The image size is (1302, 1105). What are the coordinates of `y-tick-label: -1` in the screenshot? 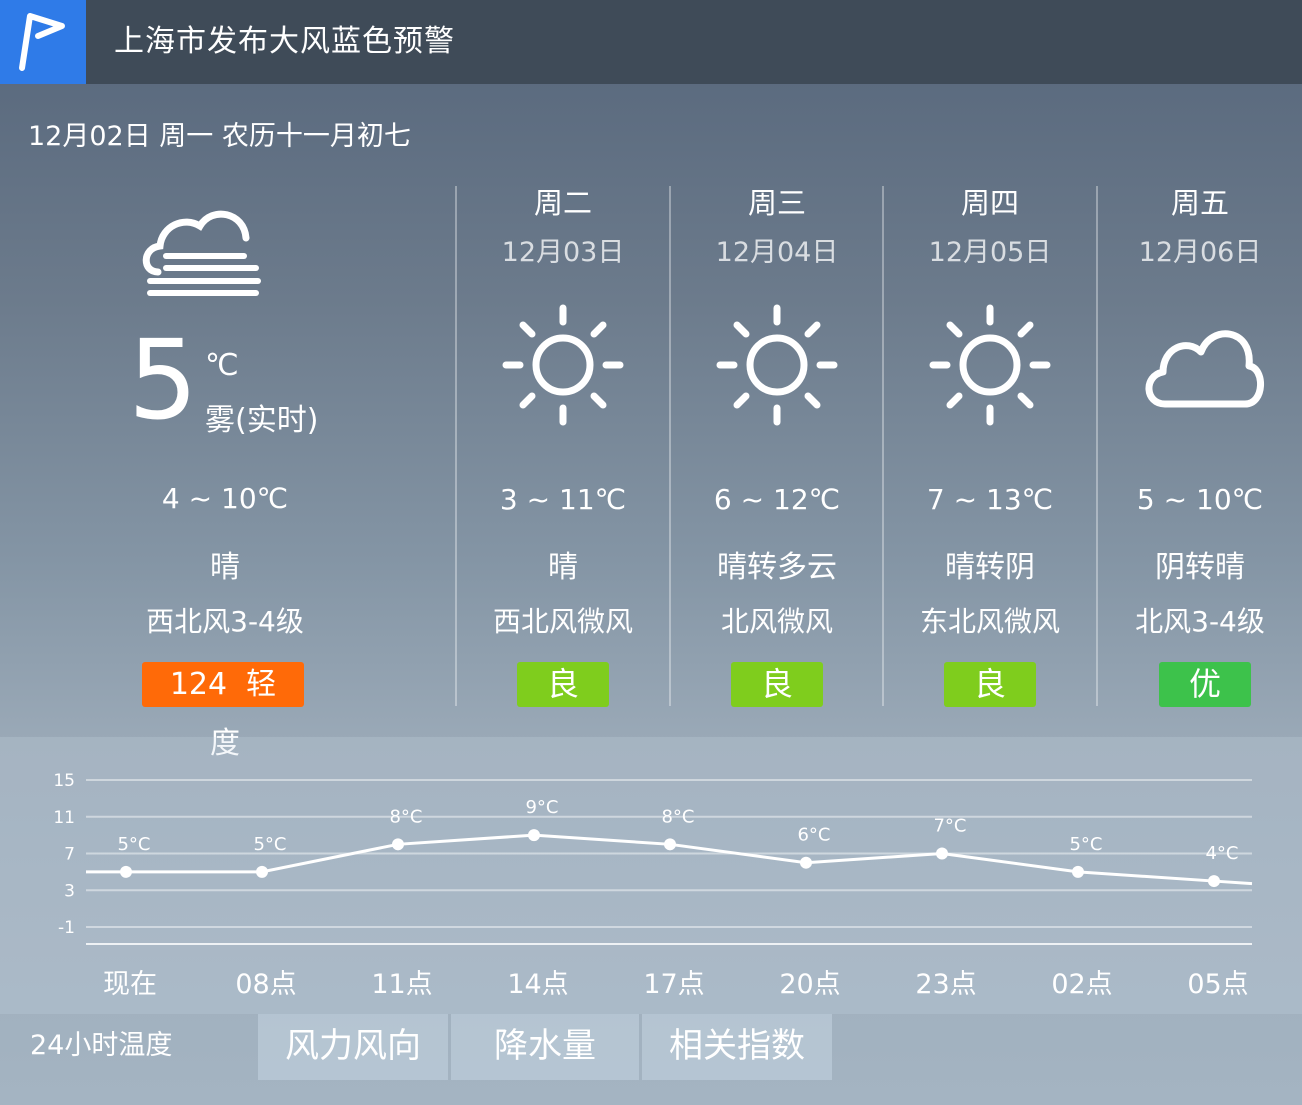 It's located at (66, 928).